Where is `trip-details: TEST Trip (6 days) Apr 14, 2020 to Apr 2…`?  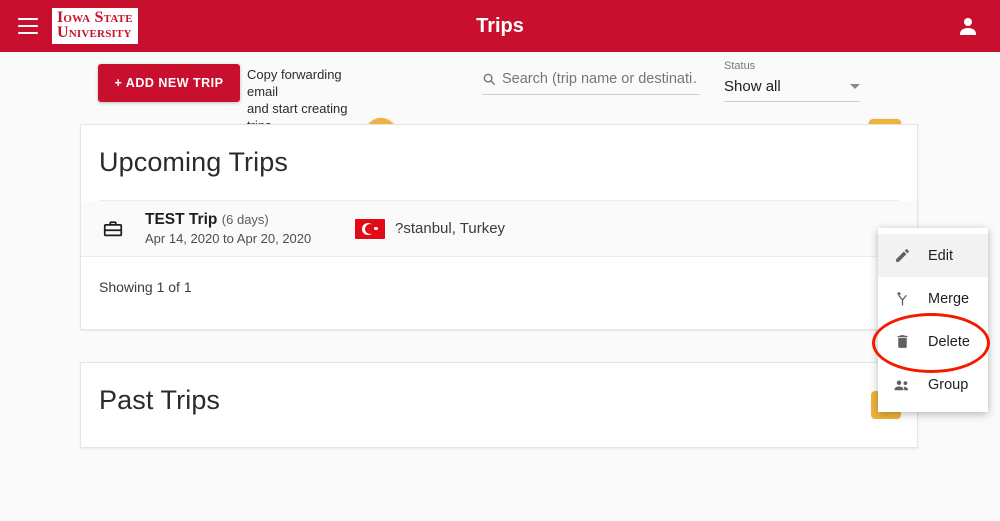
trip-details: TEST Trip (6 days) Apr 14, 2020 to Apr 2… is located at coordinates (248, 228).